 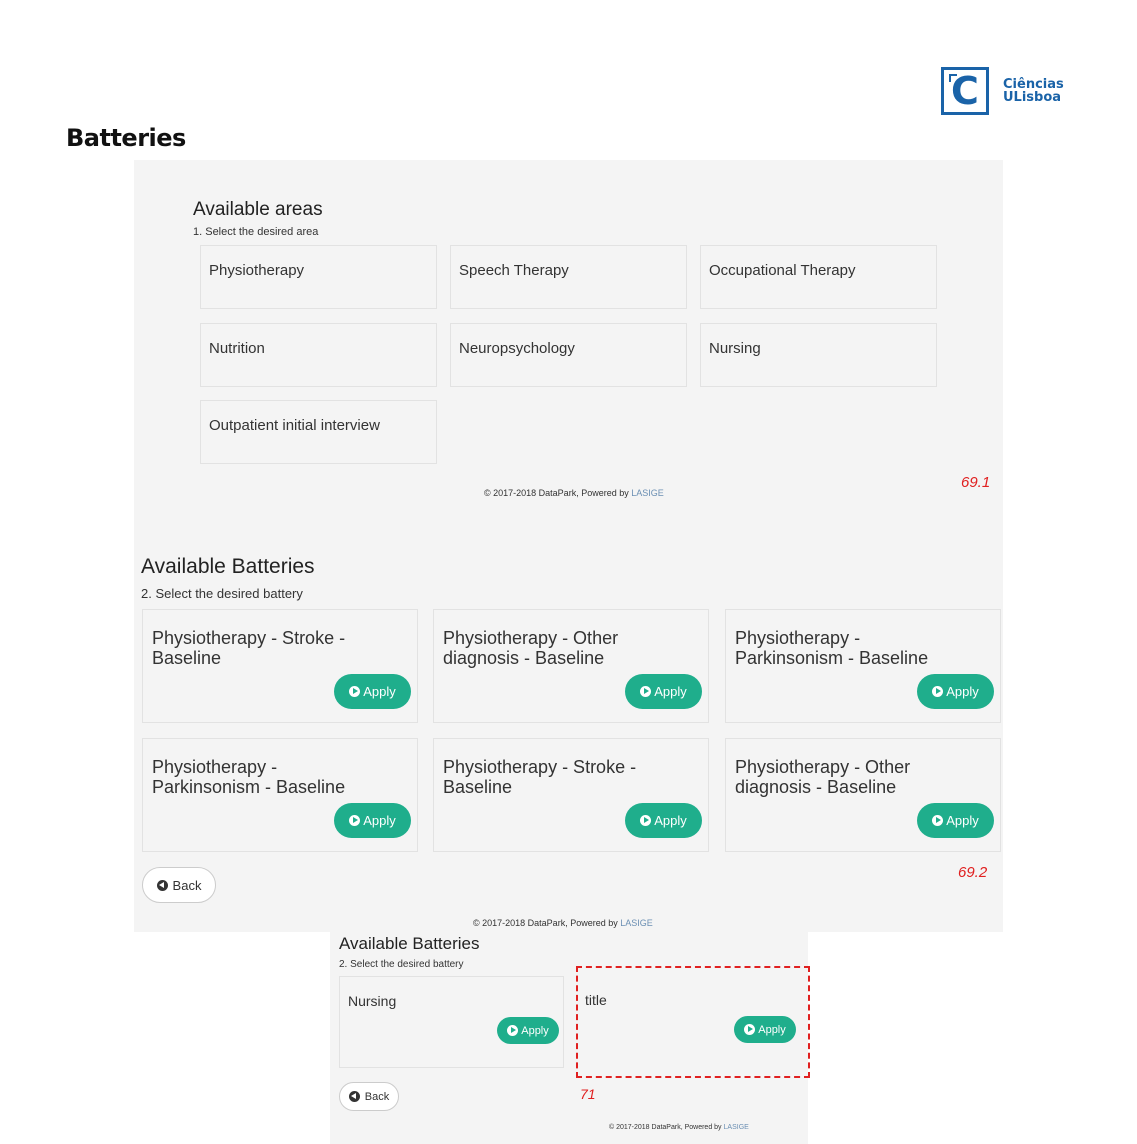 What do you see at coordinates (258, 209) in the screenshot?
I see `areas-heading: Available areas` at bounding box center [258, 209].